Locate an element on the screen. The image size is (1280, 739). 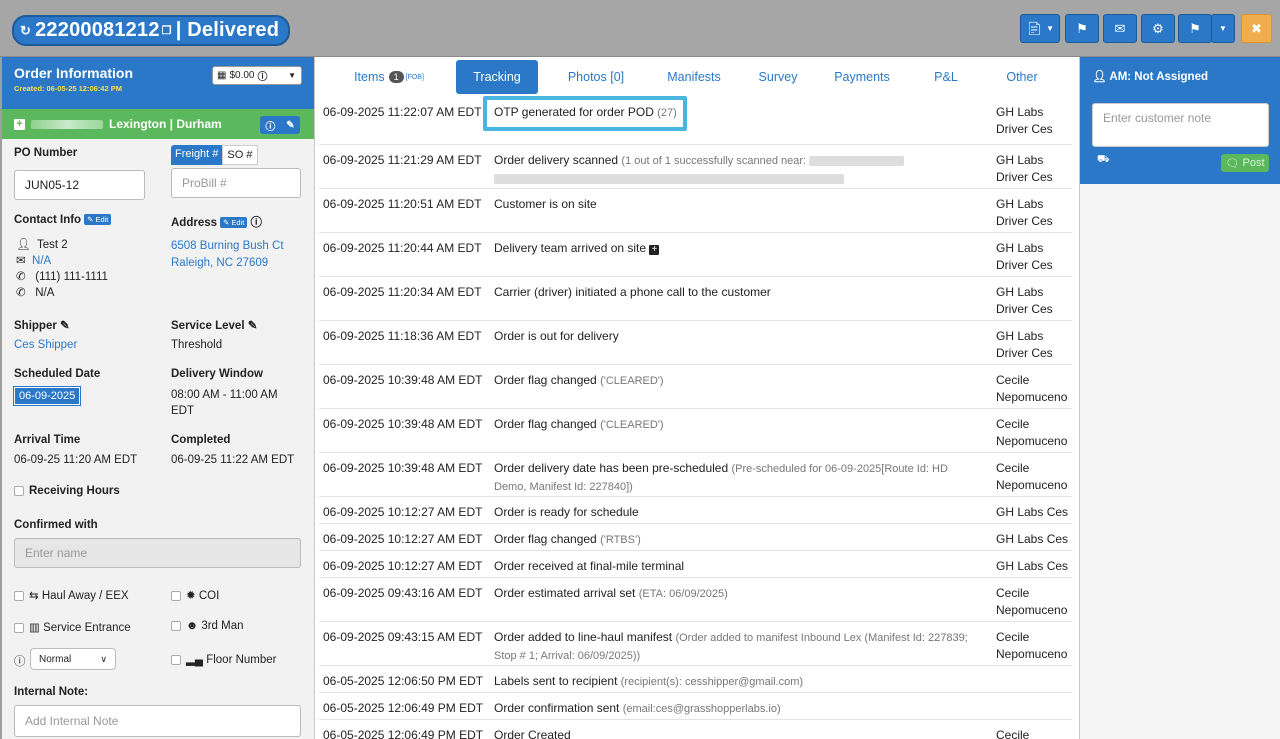
confirmed-name-input: Enter name is located at coordinates (157, 553).